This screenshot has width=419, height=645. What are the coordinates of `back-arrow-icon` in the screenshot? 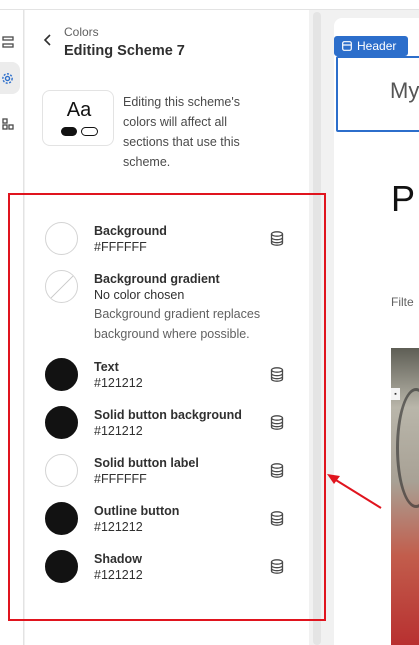 It's located at (48, 40).